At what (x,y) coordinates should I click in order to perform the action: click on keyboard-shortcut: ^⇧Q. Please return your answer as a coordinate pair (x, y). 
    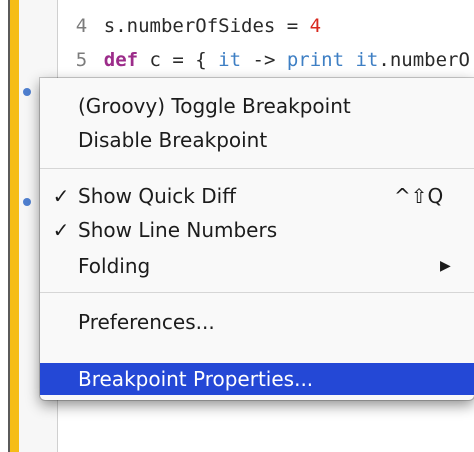
    Looking at the image, I should click on (419, 196).